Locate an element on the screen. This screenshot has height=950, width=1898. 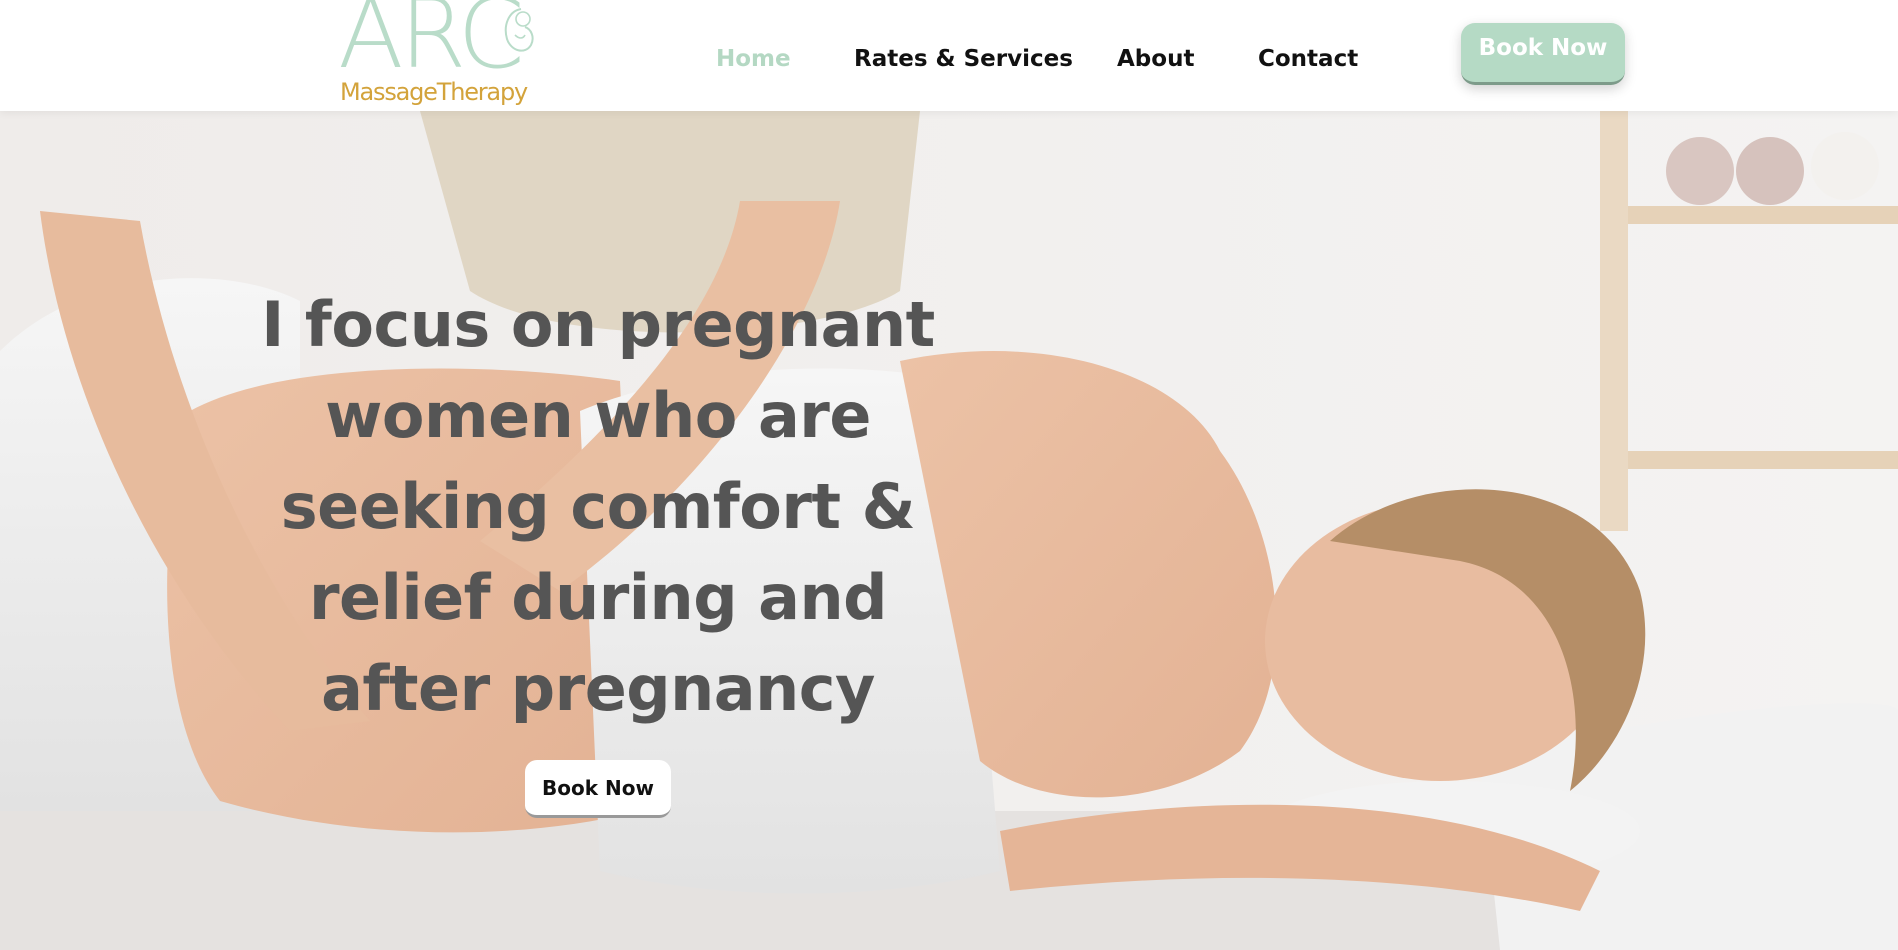
nav-home: Home is located at coordinates (753, 59).